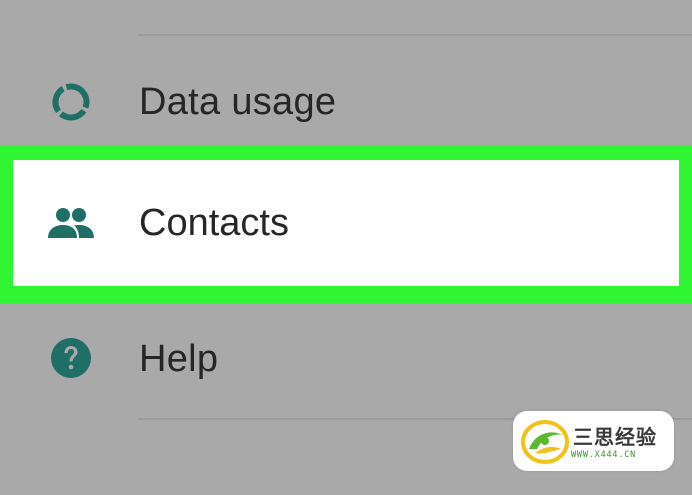 The image size is (692, 495). I want to click on menu-item-label: Data usage, so click(238, 102).